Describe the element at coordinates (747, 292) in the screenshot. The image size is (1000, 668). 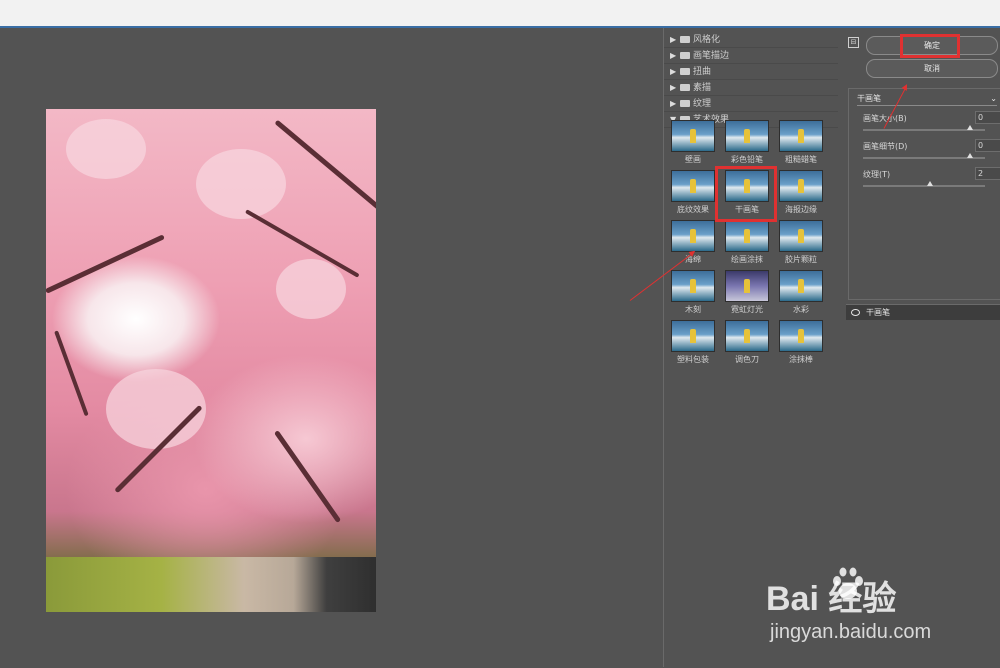
I see `filter-thumb: 霓虹灯光` at that location.